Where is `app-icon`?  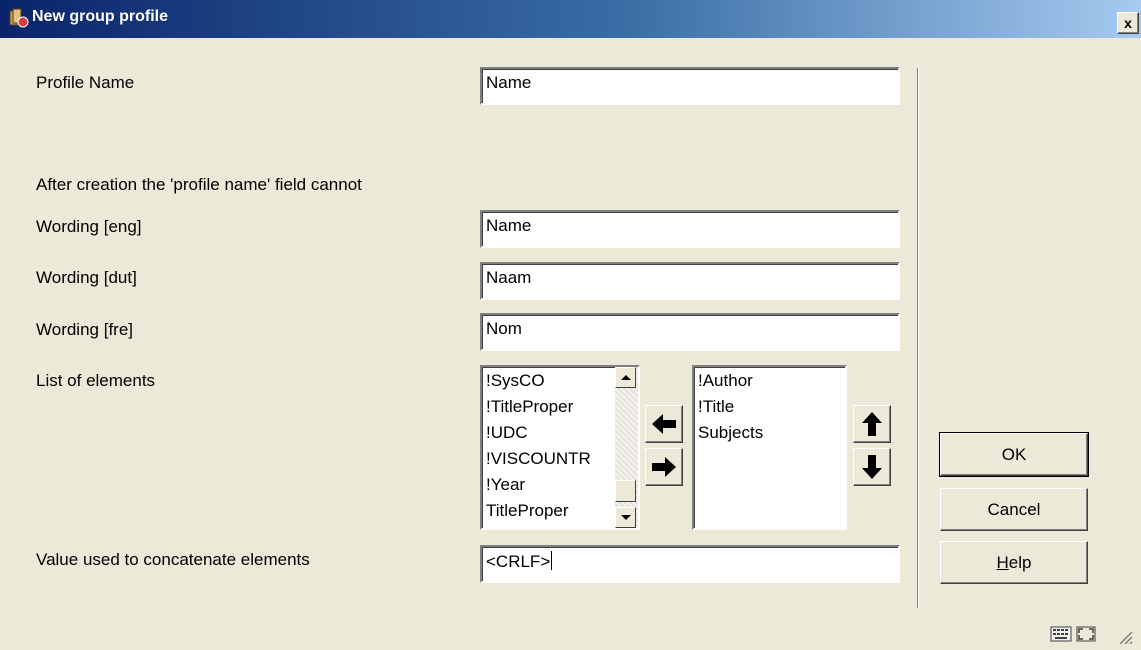 app-icon is located at coordinates (19, 18).